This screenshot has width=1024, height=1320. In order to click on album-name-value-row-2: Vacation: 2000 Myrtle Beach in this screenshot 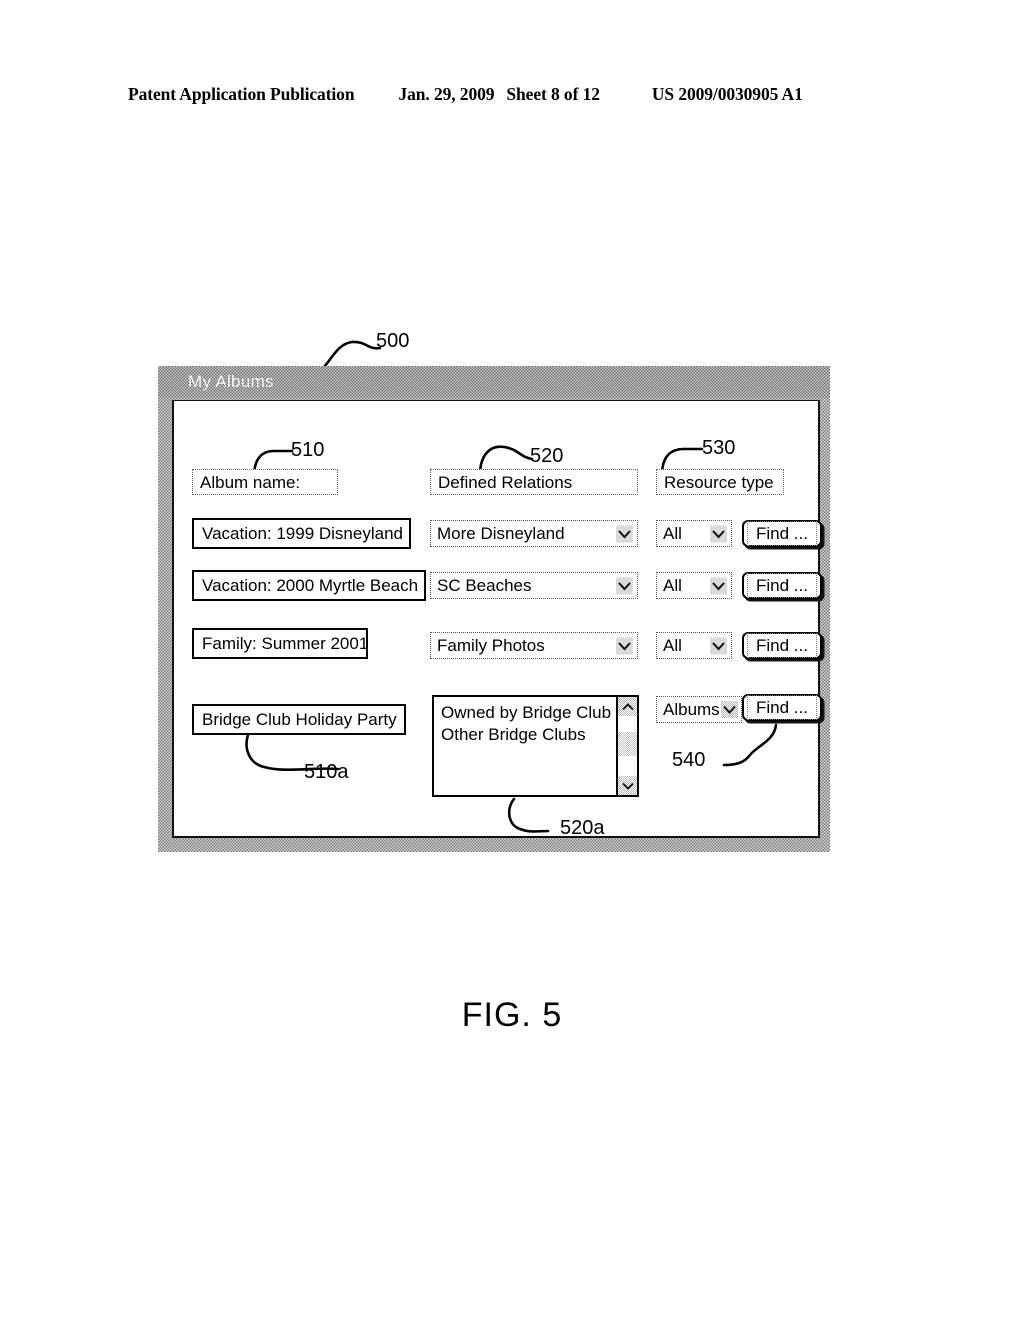, I will do `click(310, 585)`.